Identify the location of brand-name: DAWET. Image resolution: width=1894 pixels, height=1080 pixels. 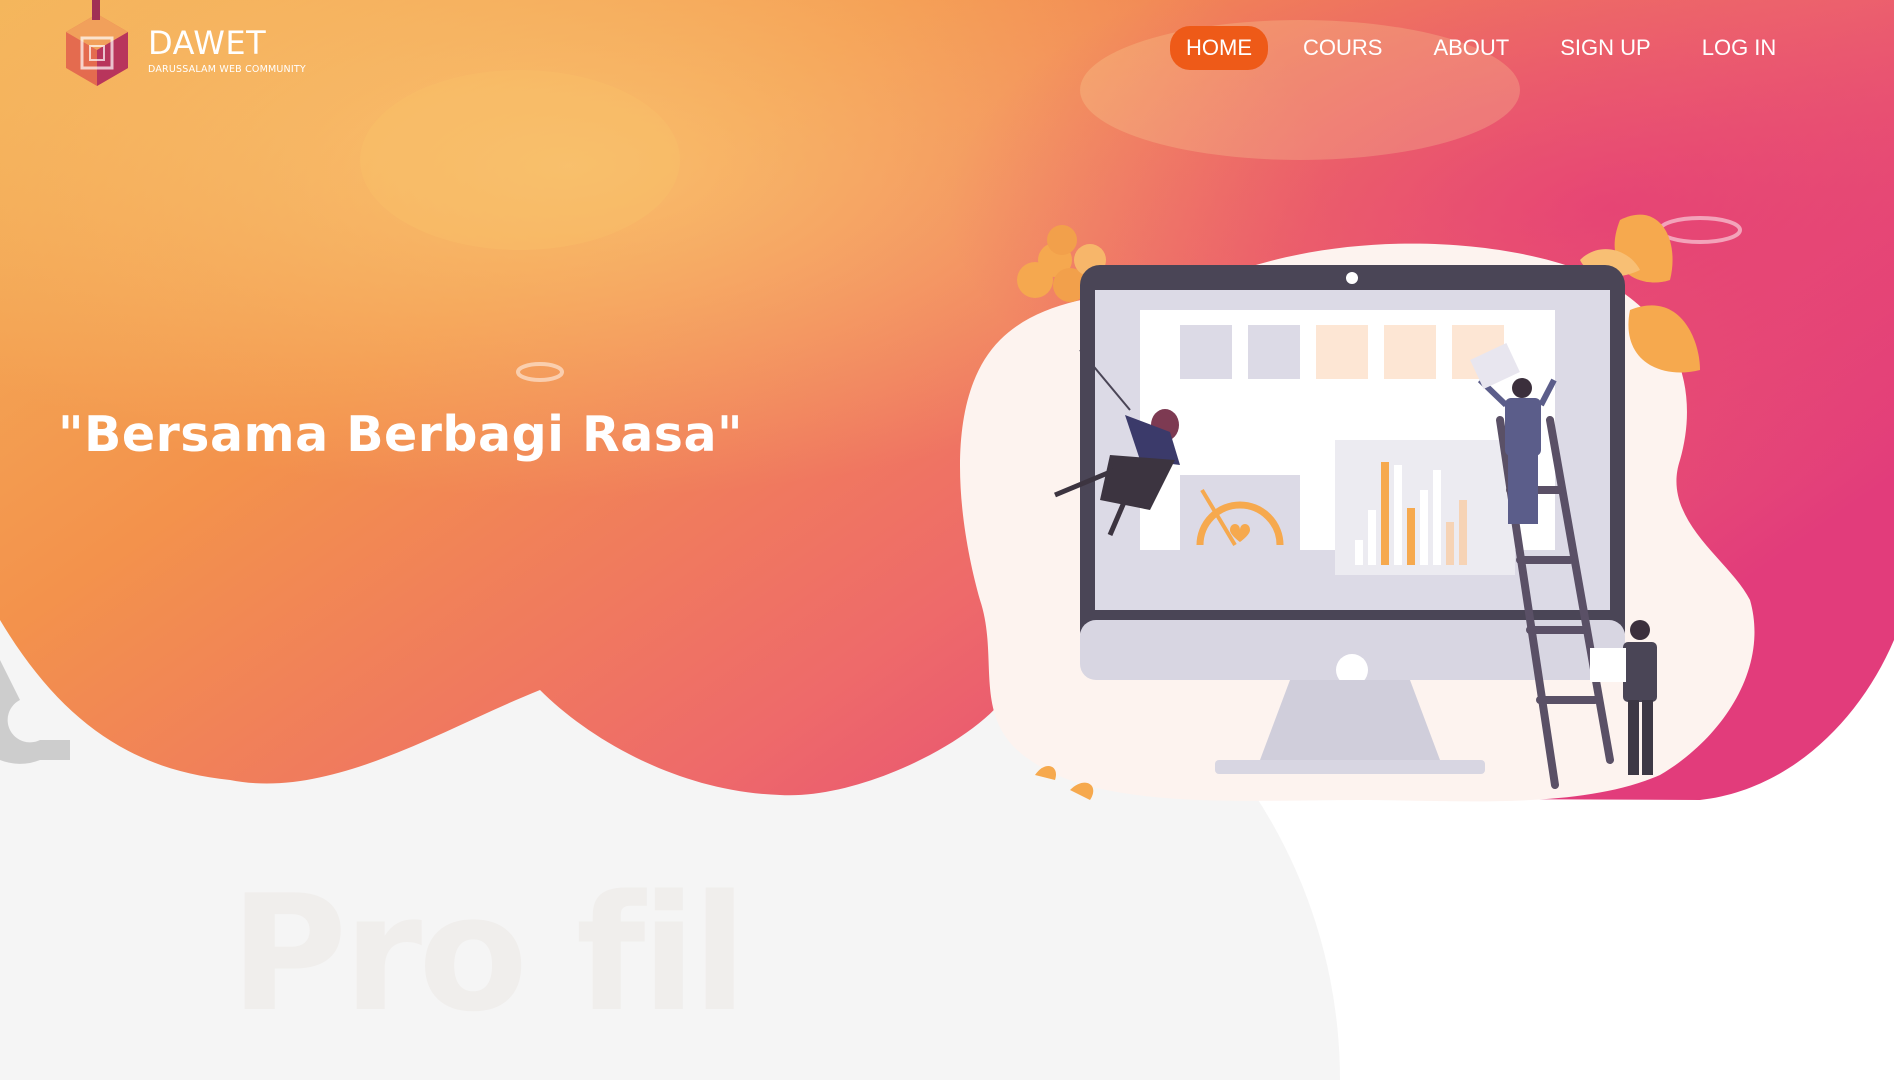
(207, 43).